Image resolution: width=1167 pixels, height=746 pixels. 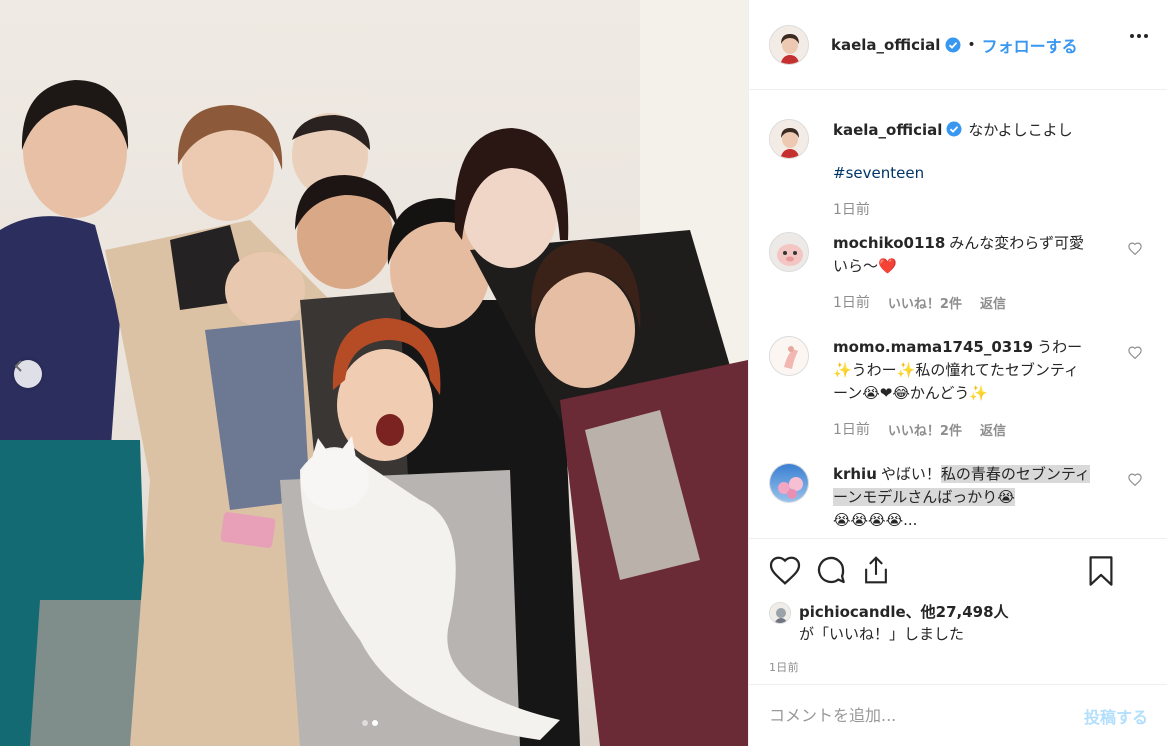 What do you see at coordinates (1101, 571) in the screenshot?
I see `bookmark-icon` at bounding box center [1101, 571].